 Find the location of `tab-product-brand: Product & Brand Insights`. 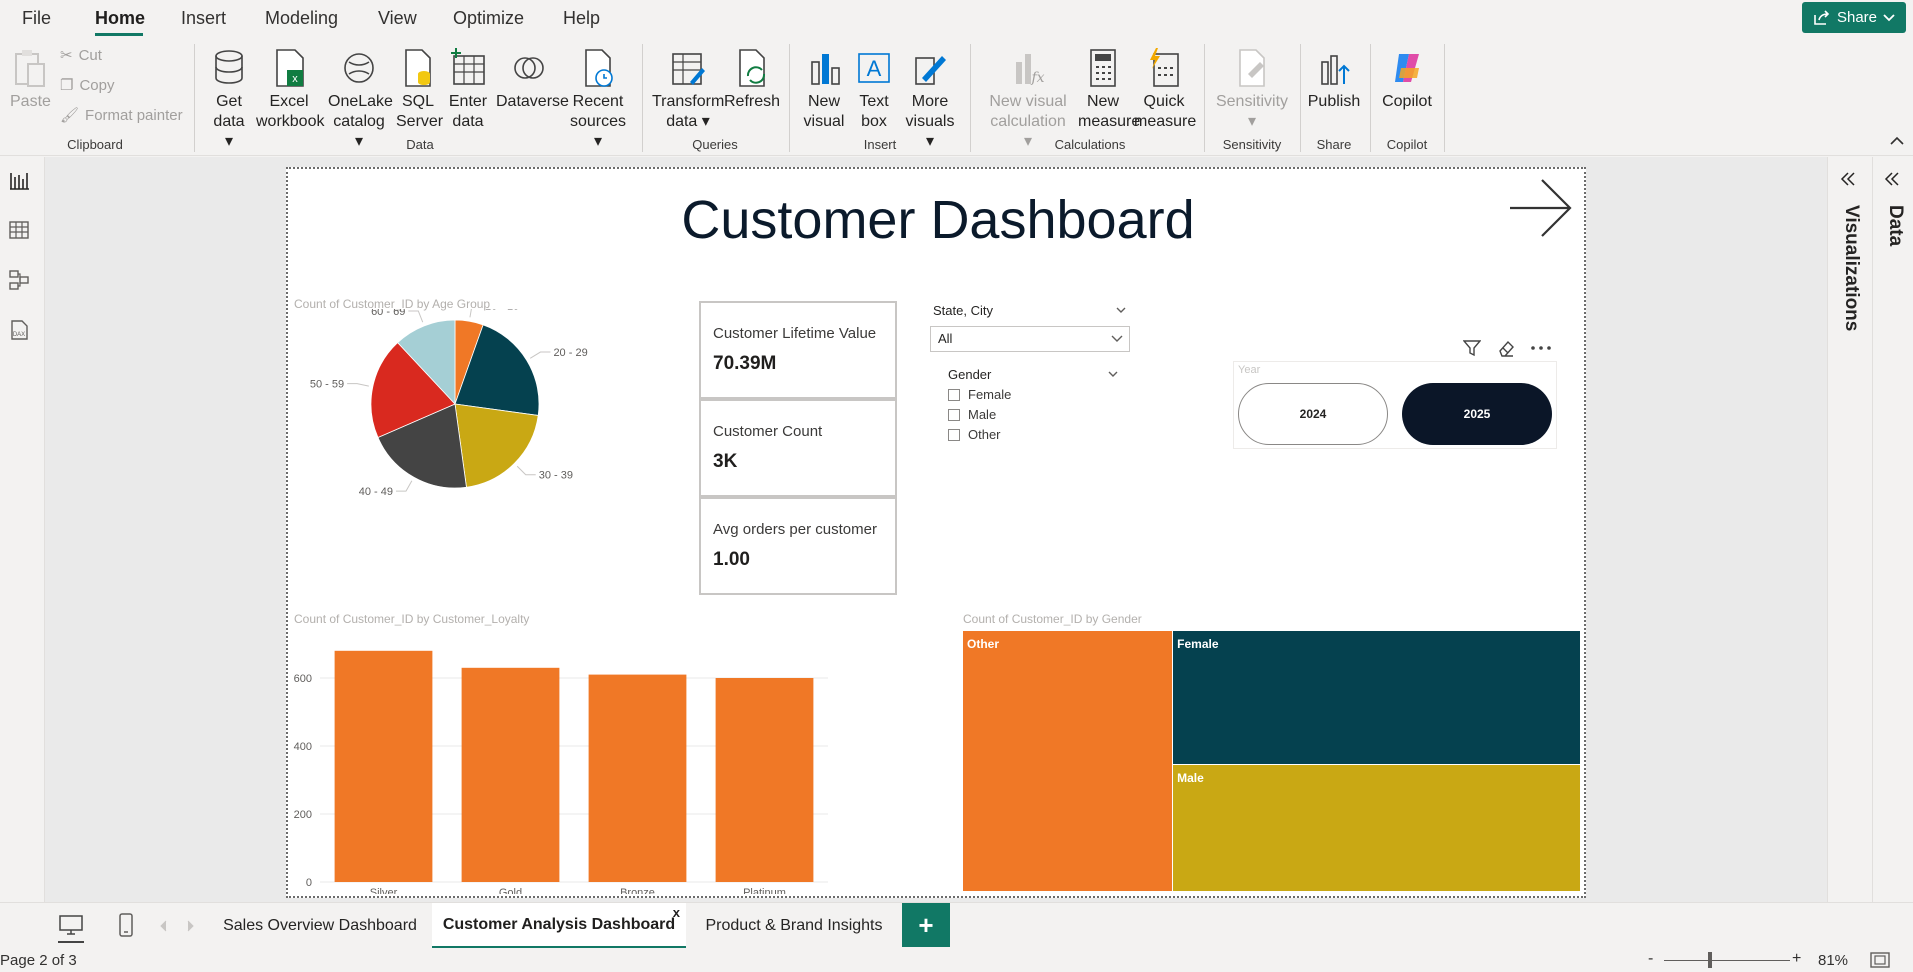

tab-product-brand: Product & Brand Insights is located at coordinates (794, 926).